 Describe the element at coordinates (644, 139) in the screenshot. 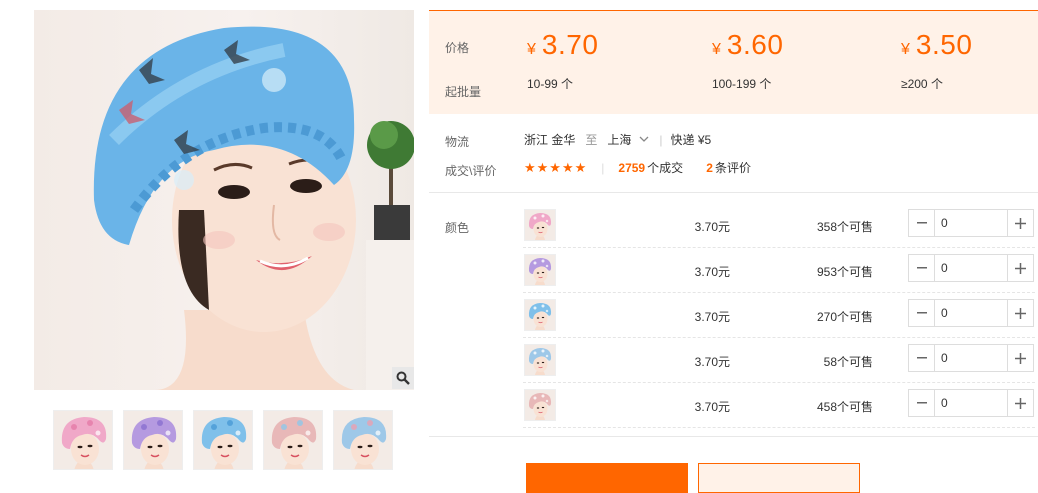

I see `chevron-down-icon` at that location.